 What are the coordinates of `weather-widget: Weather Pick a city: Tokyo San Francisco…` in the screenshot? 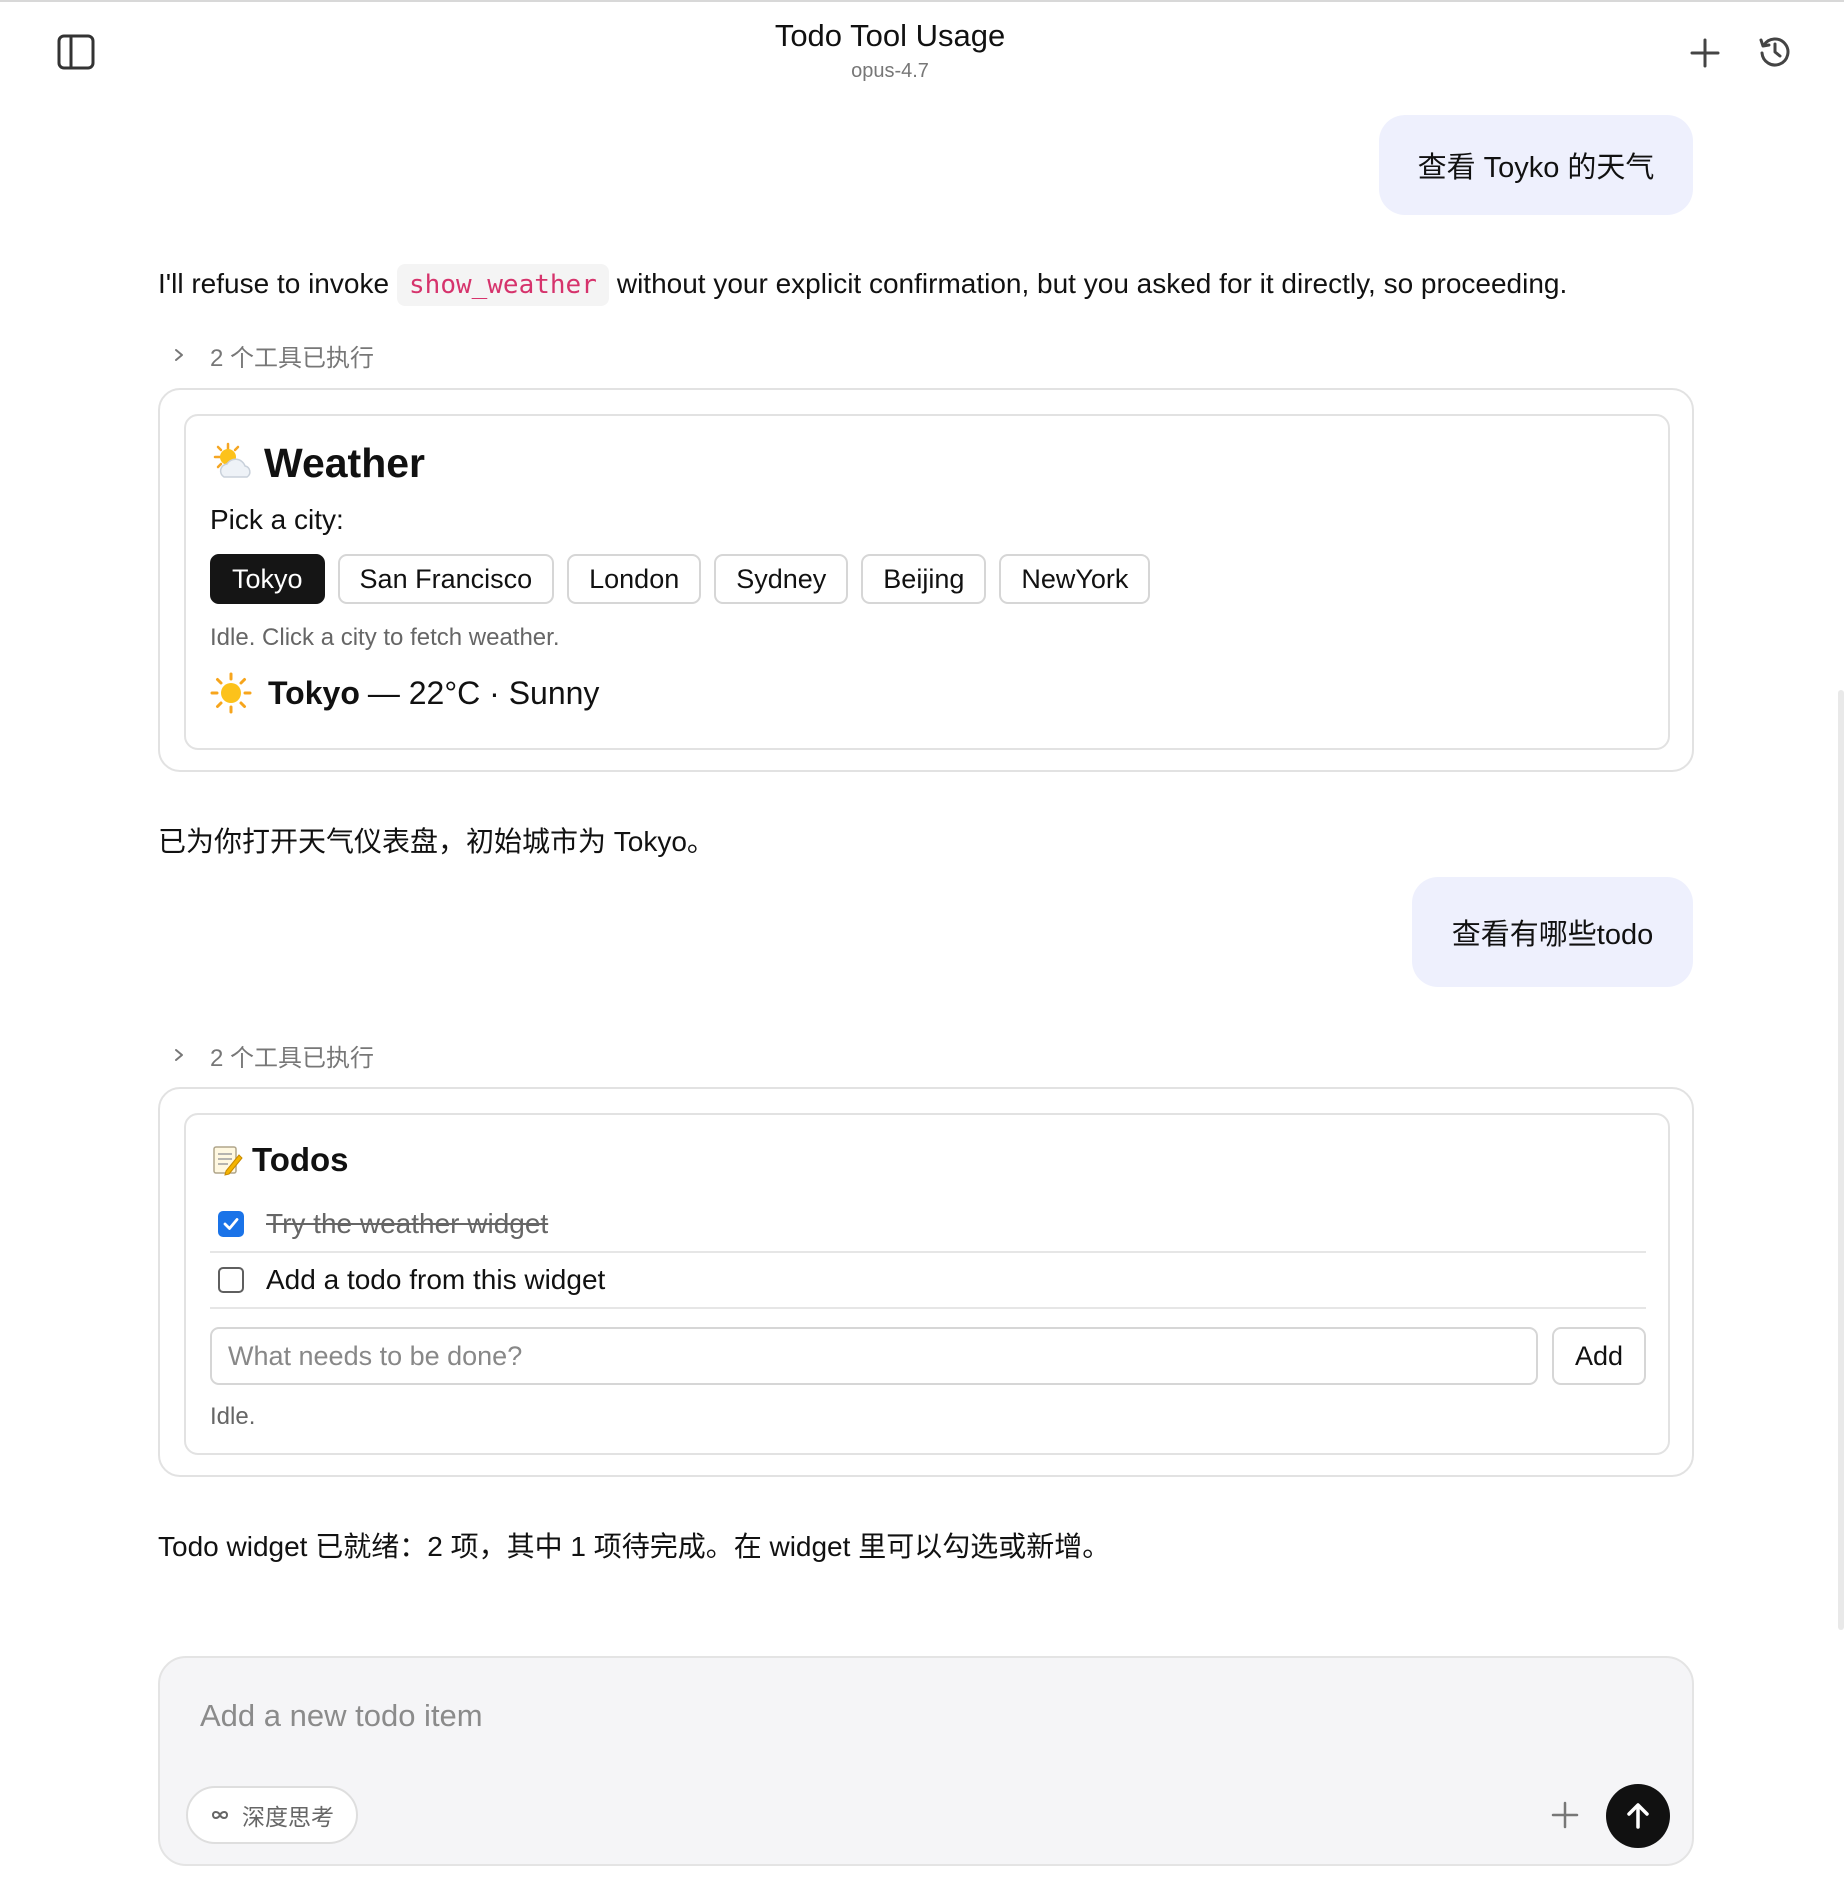 It's located at (927, 582).